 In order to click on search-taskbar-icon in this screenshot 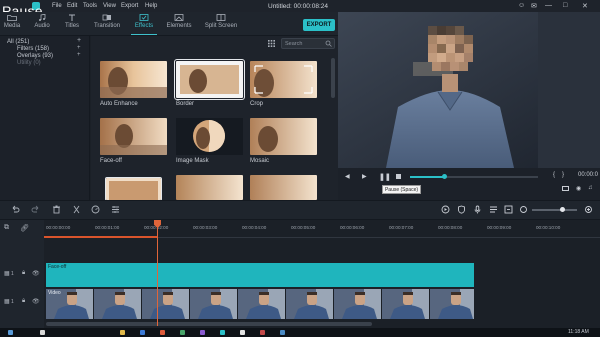, I will do `click(42, 332)`.